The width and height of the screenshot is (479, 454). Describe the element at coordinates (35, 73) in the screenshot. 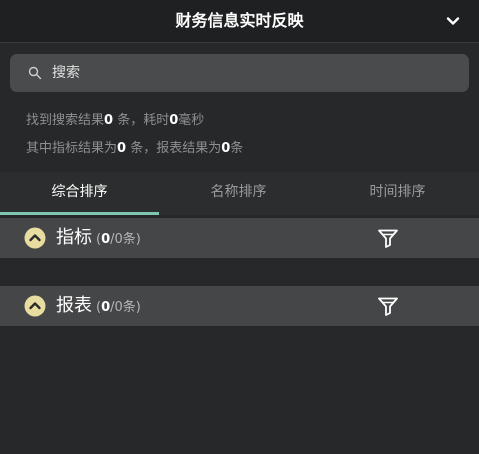

I see `search-icon` at that location.